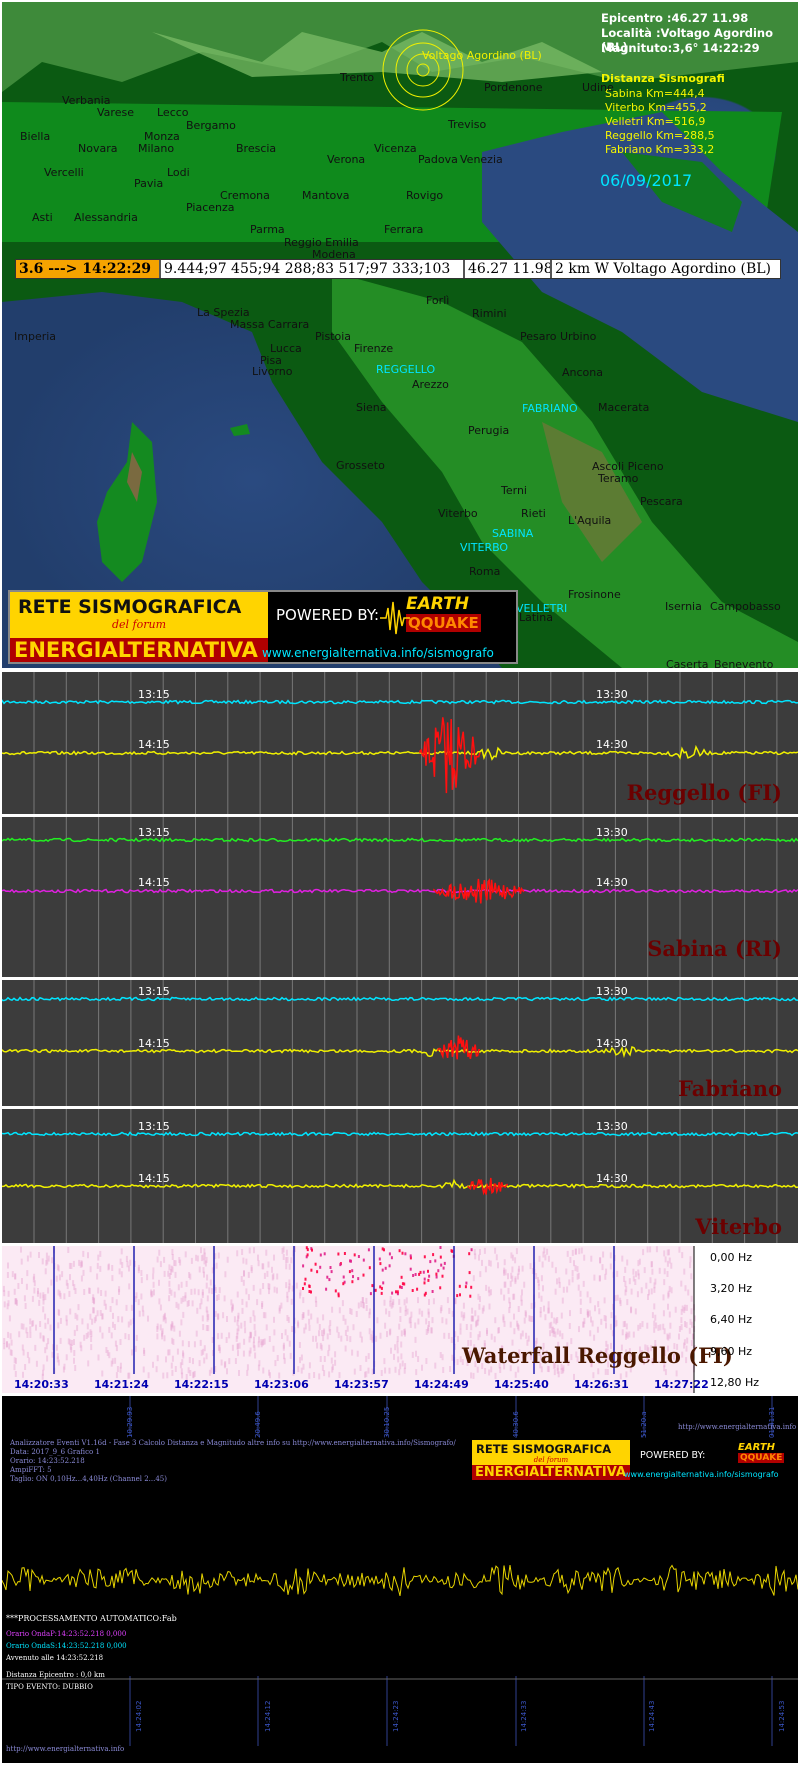 This screenshot has width=800, height=1765. Describe the element at coordinates (400, 897) in the screenshot. I see `seismogram-sabina: 13:15 13:30 14:15 14:30 Sabina (RI)` at that location.